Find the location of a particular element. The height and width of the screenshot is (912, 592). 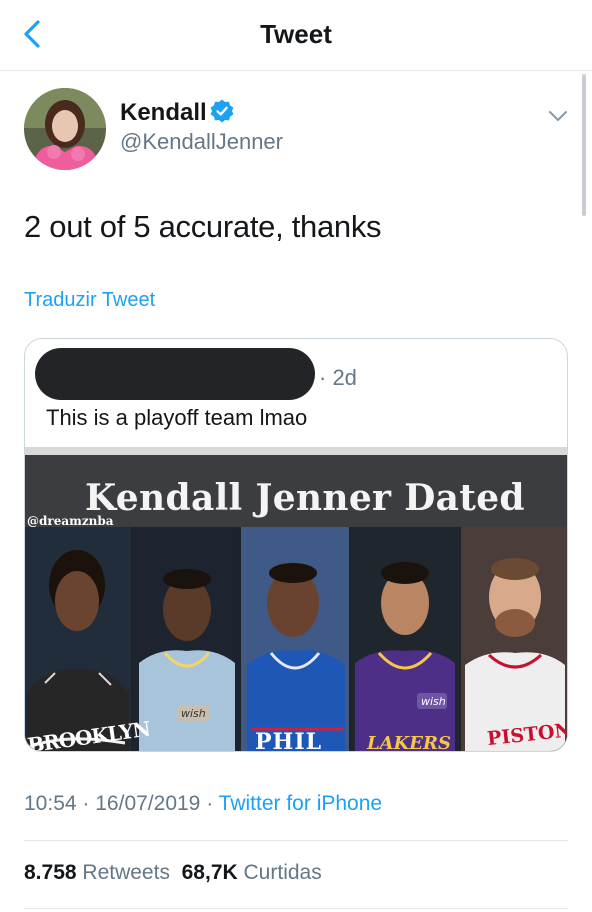

likes-label: Curtidas is located at coordinates (282, 872).